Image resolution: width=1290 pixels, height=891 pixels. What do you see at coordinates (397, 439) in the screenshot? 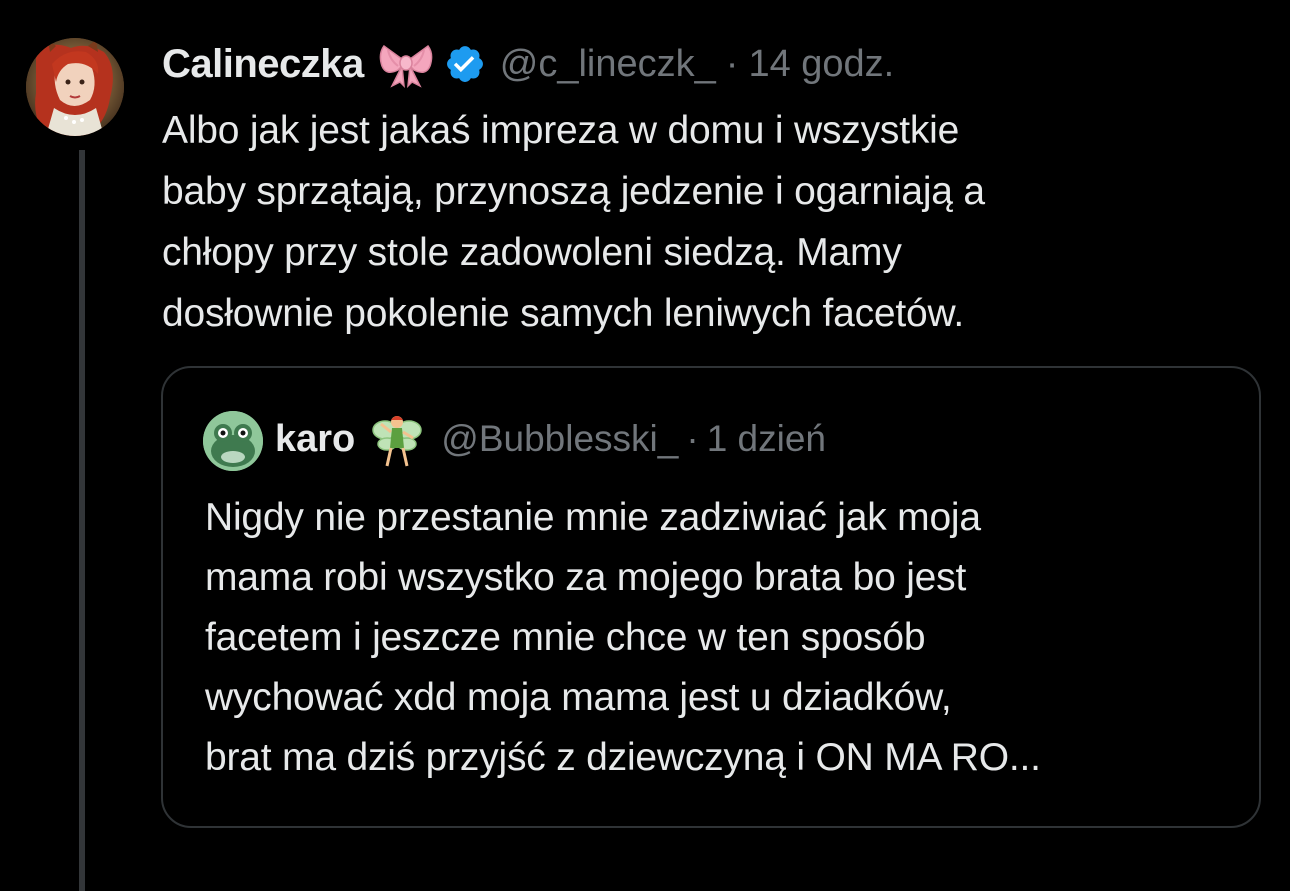
I see `fairy-emoji-icon` at bounding box center [397, 439].